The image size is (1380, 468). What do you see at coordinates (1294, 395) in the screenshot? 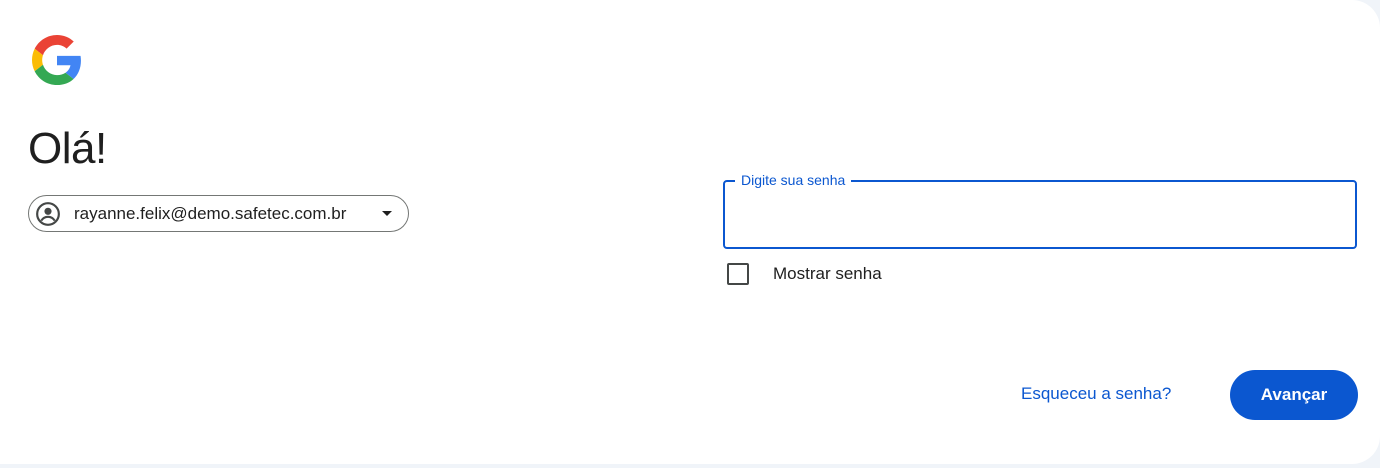
I see `next-button: Avançar` at bounding box center [1294, 395].